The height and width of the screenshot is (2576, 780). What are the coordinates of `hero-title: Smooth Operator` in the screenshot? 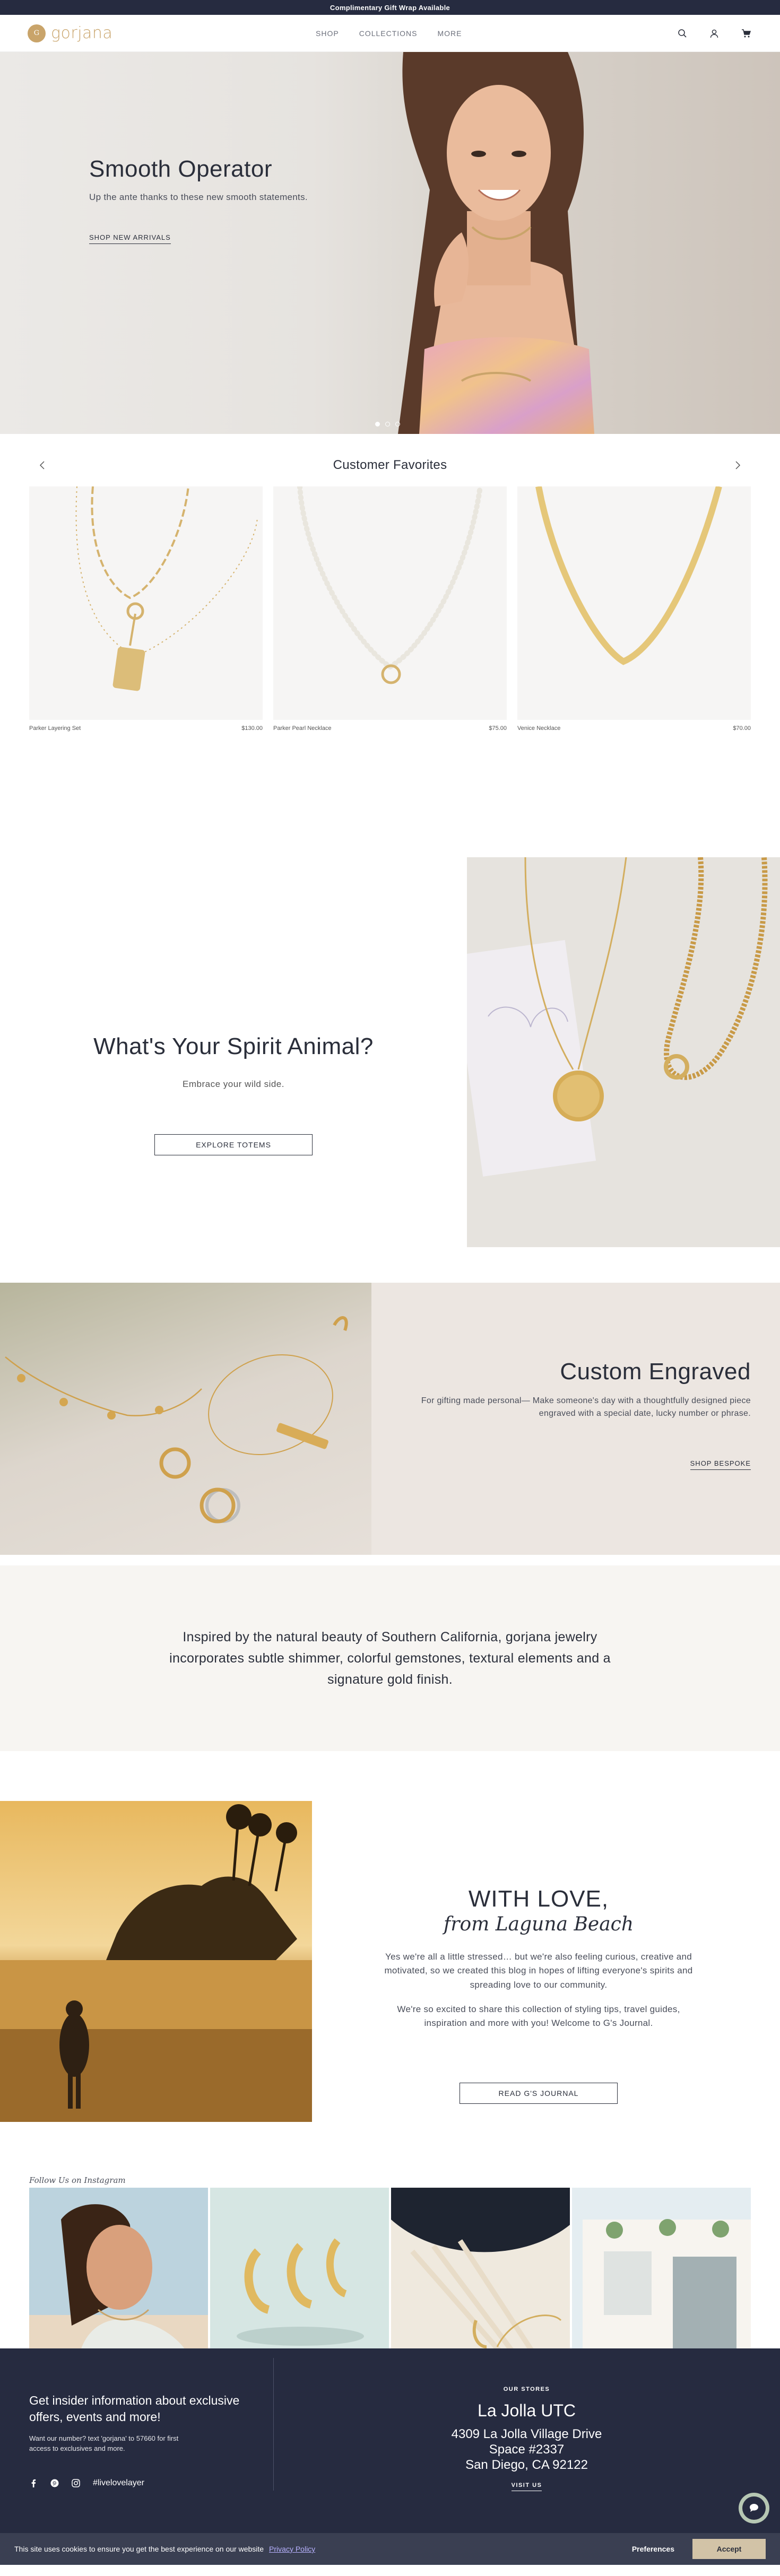 It's located at (180, 169).